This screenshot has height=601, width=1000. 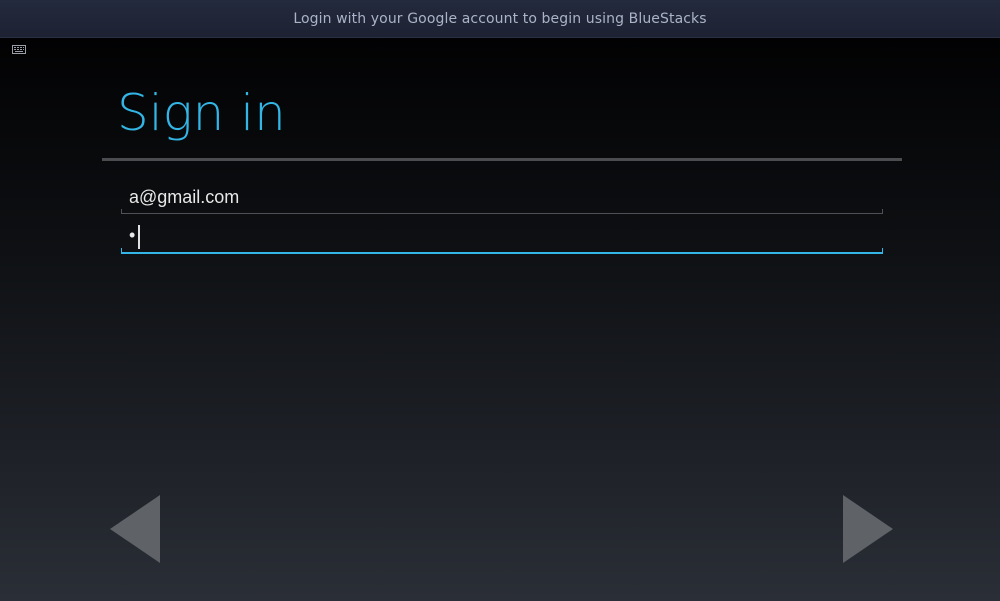 What do you see at coordinates (132, 235) in the screenshot?
I see `password-value: •` at bounding box center [132, 235].